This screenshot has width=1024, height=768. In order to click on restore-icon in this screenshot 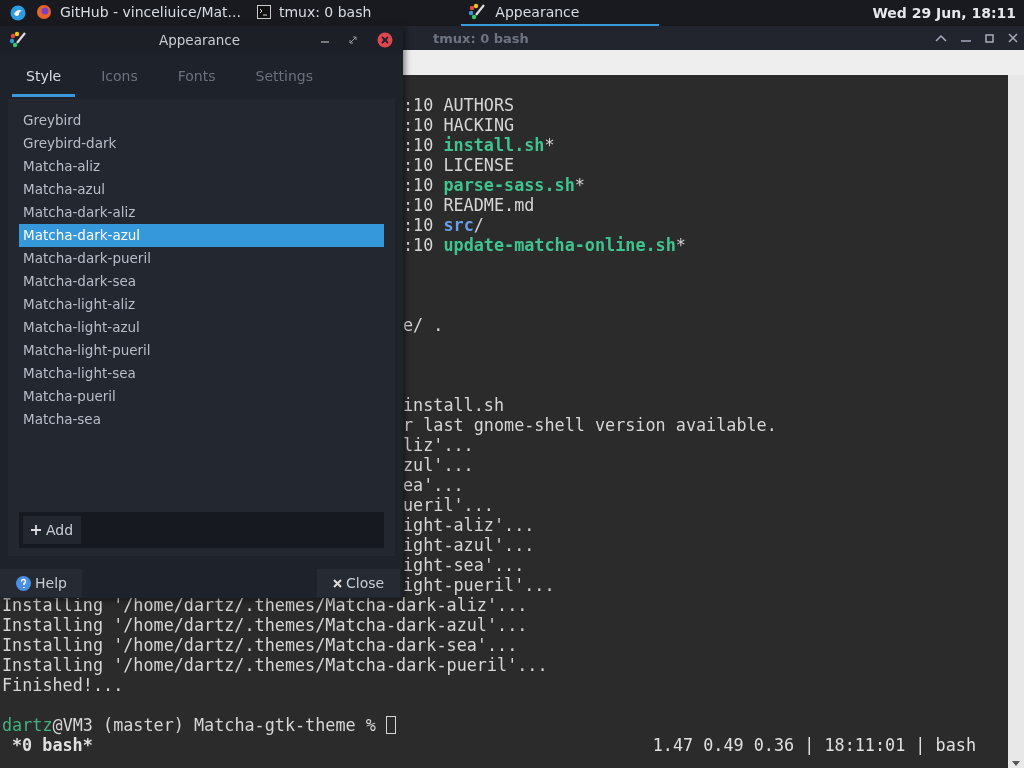, I will do `click(353, 40)`.